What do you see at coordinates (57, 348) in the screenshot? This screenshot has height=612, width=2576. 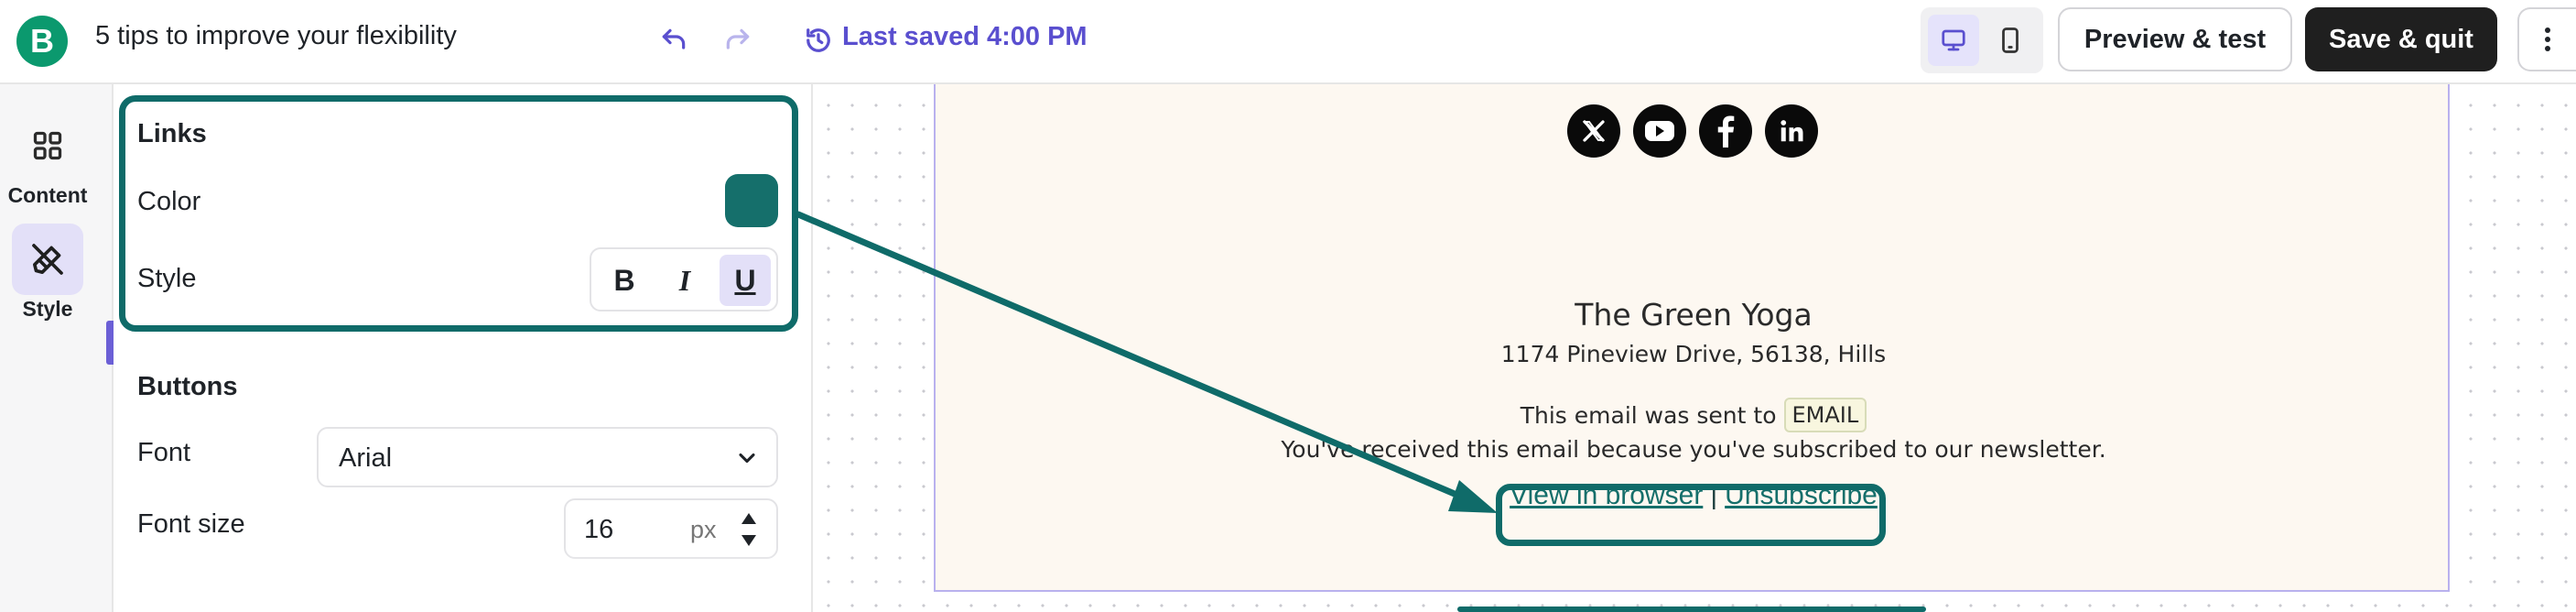 I see `left-rail: Content Style` at bounding box center [57, 348].